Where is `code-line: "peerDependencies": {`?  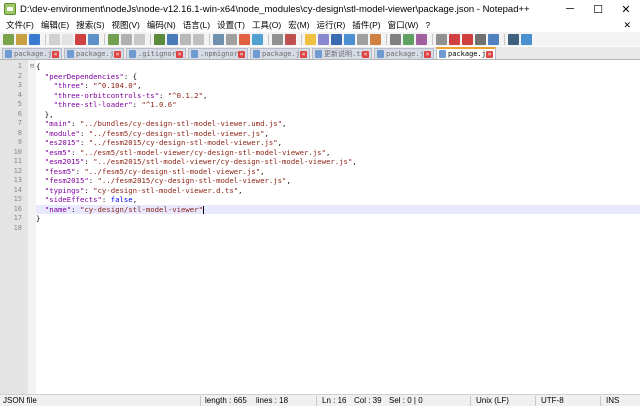
code-line: "peerDependencies": { is located at coordinates (338, 77).